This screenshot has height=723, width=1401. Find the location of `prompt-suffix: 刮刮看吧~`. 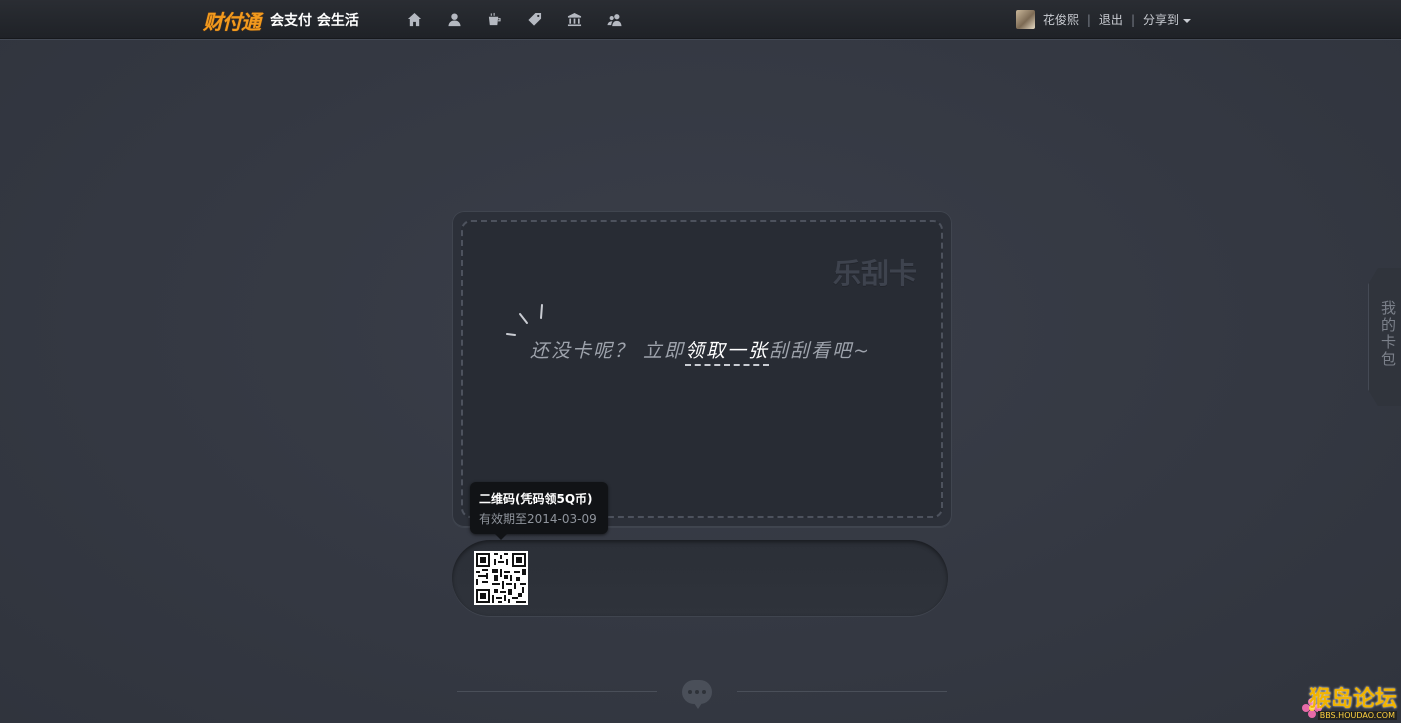

prompt-suffix: 刮刮看吧~ is located at coordinates (820, 351).